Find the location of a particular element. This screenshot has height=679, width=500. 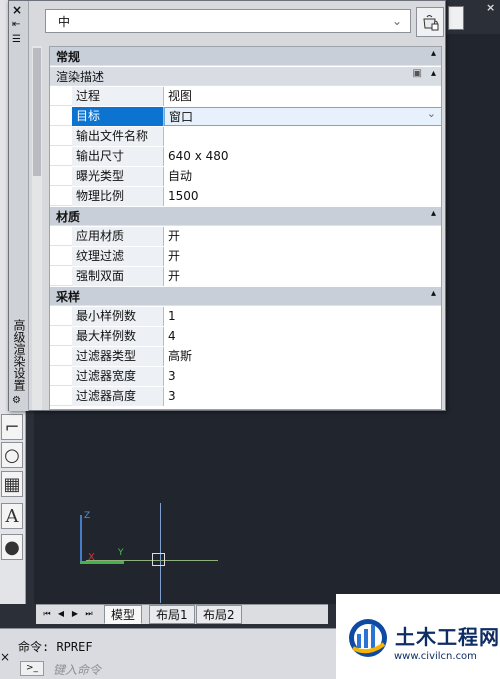

teapot-icon is located at coordinates (431, 23).